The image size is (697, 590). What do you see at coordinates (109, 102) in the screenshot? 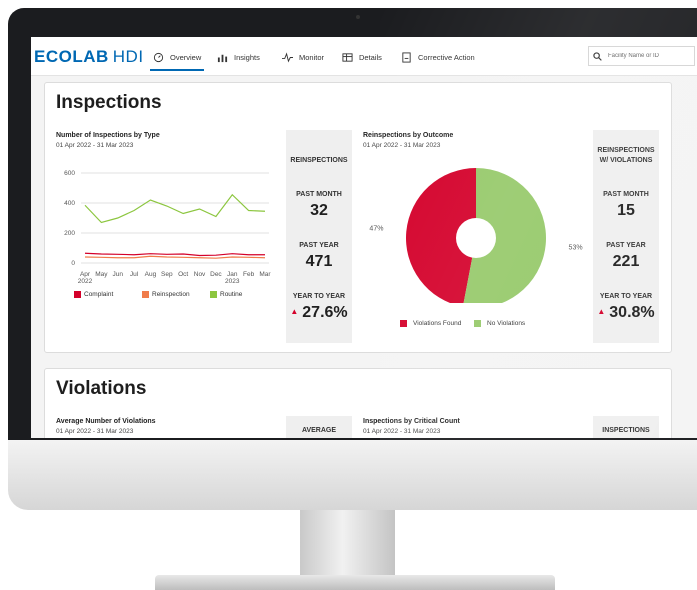
I see `section-title: Inspections` at bounding box center [109, 102].